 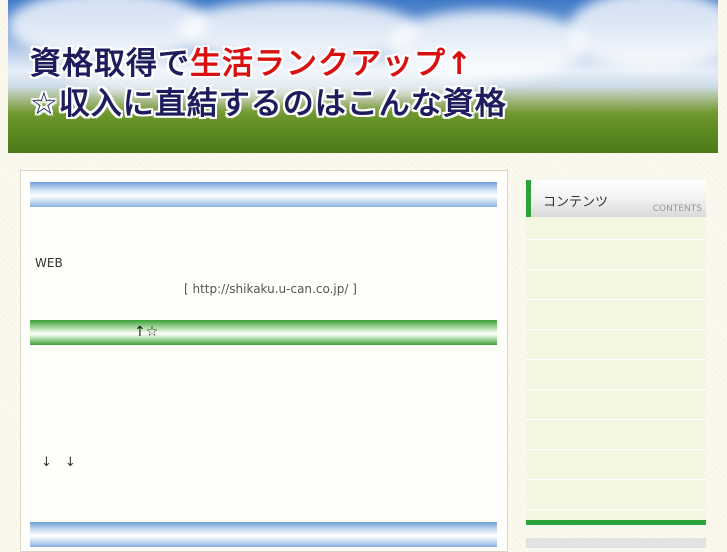 What do you see at coordinates (616, 198) in the screenshot?
I see `sidebar-header: コンテンツ CONTENTS` at bounding box center [616, 198].